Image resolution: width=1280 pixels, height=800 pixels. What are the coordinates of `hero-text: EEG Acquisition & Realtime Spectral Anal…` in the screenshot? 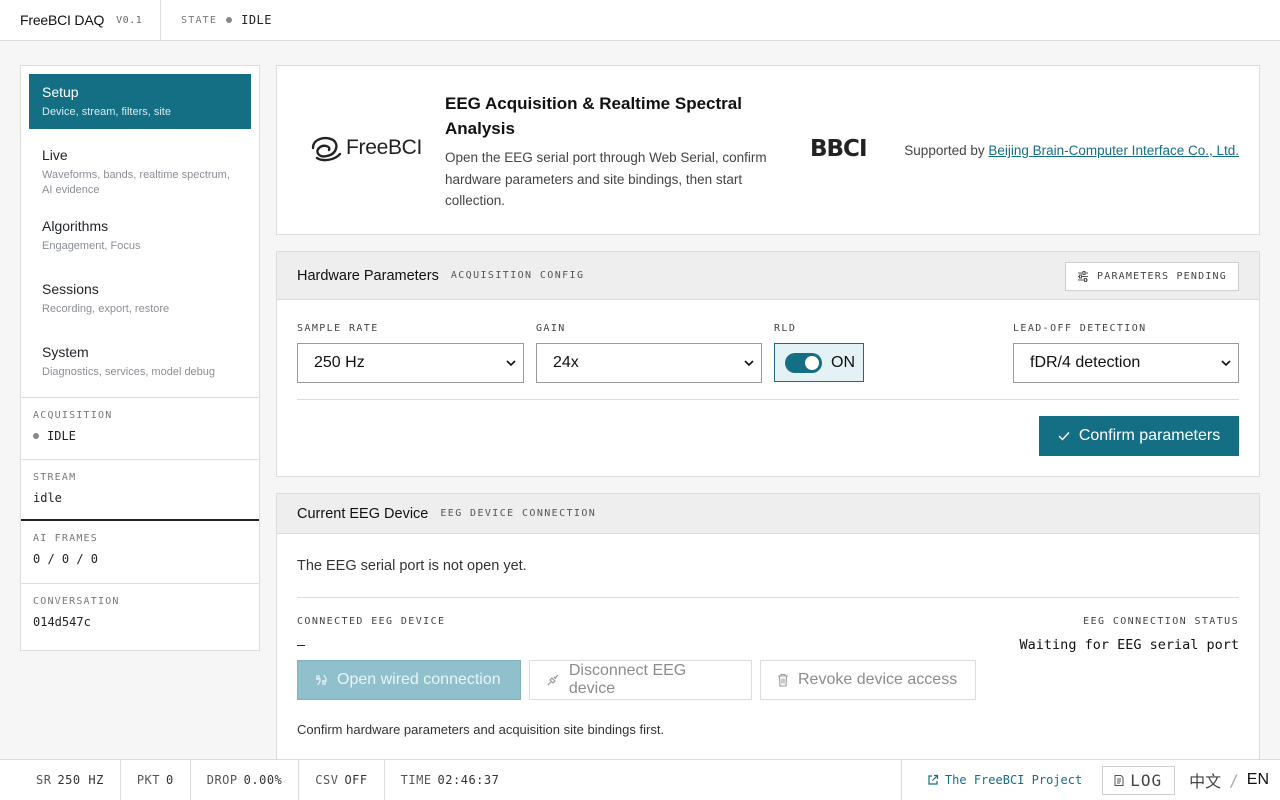 It's located at (617, 151).